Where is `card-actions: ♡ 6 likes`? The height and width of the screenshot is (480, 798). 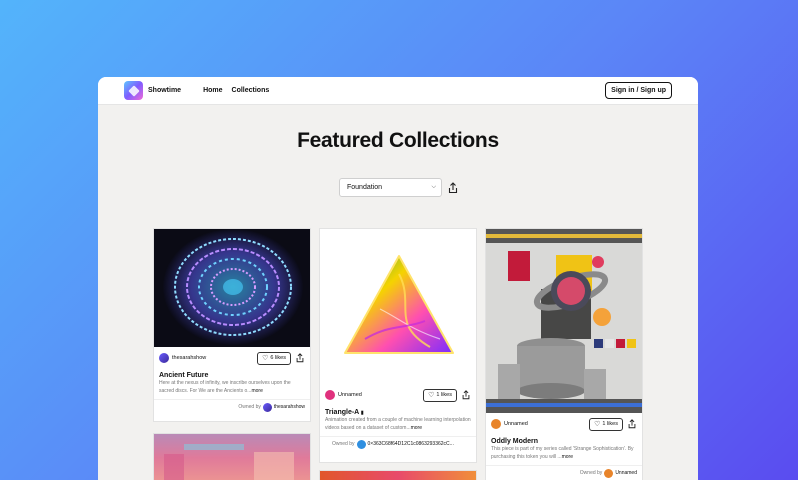 card-actions: ♡ 6 likes is located at coordinates (281, 358).